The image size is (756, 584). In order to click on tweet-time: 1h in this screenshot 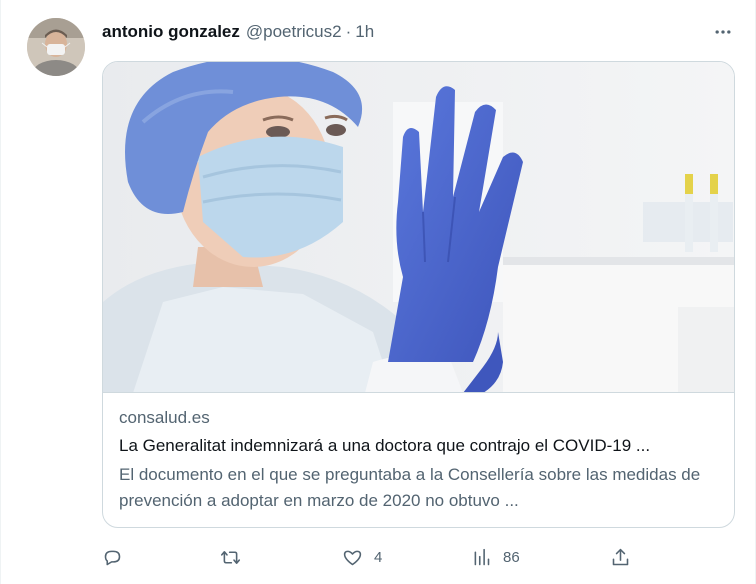, I will do `click(364, 32)`.